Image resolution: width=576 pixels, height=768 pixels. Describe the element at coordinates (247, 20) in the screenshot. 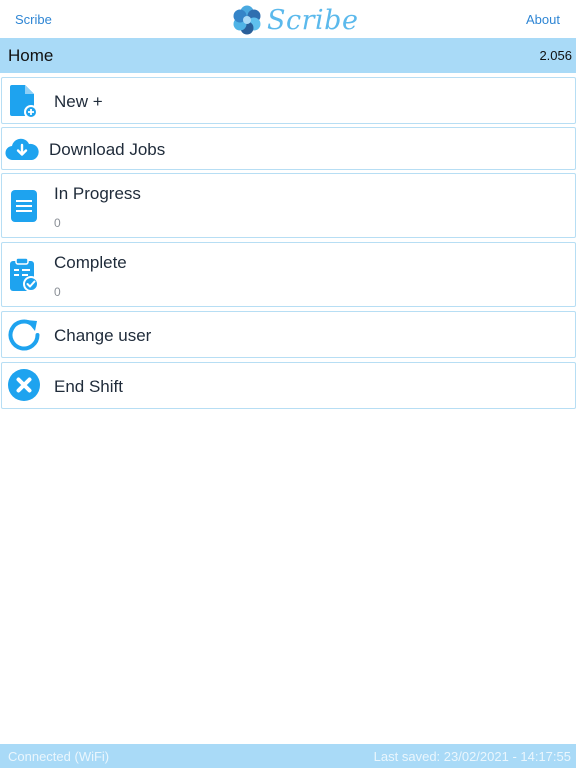

I see `flower-logo-icon` at that location.